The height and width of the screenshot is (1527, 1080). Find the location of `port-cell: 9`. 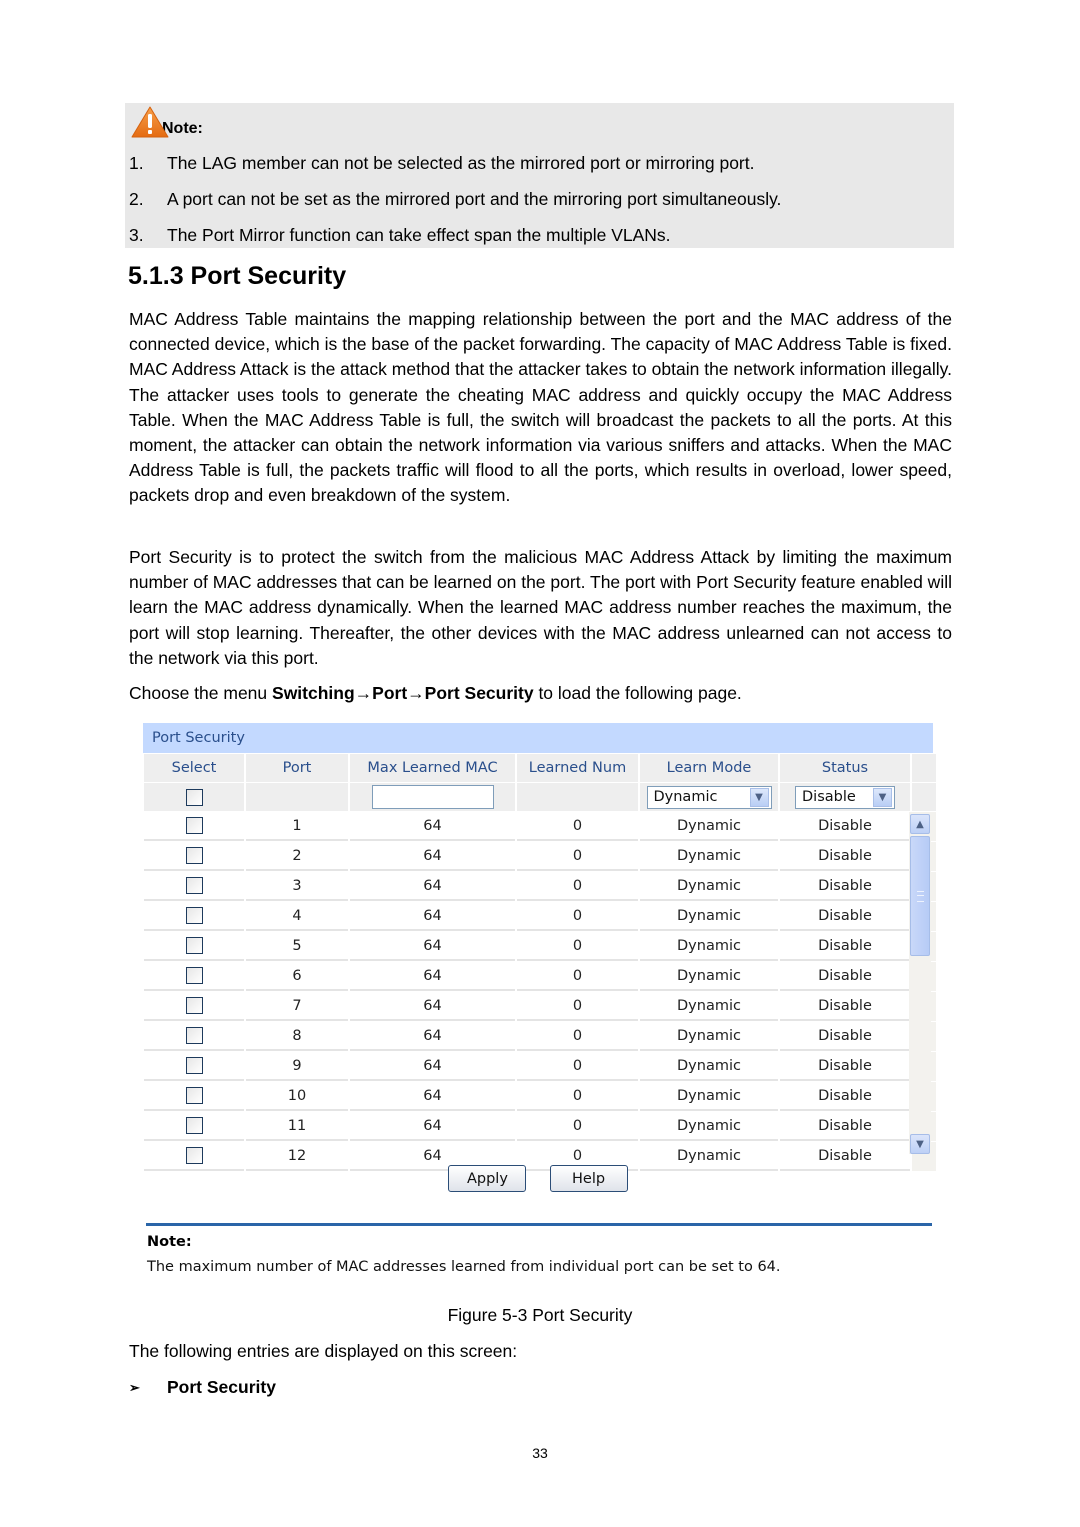

port-cell: 9 is located at coordinates (297, 1066).